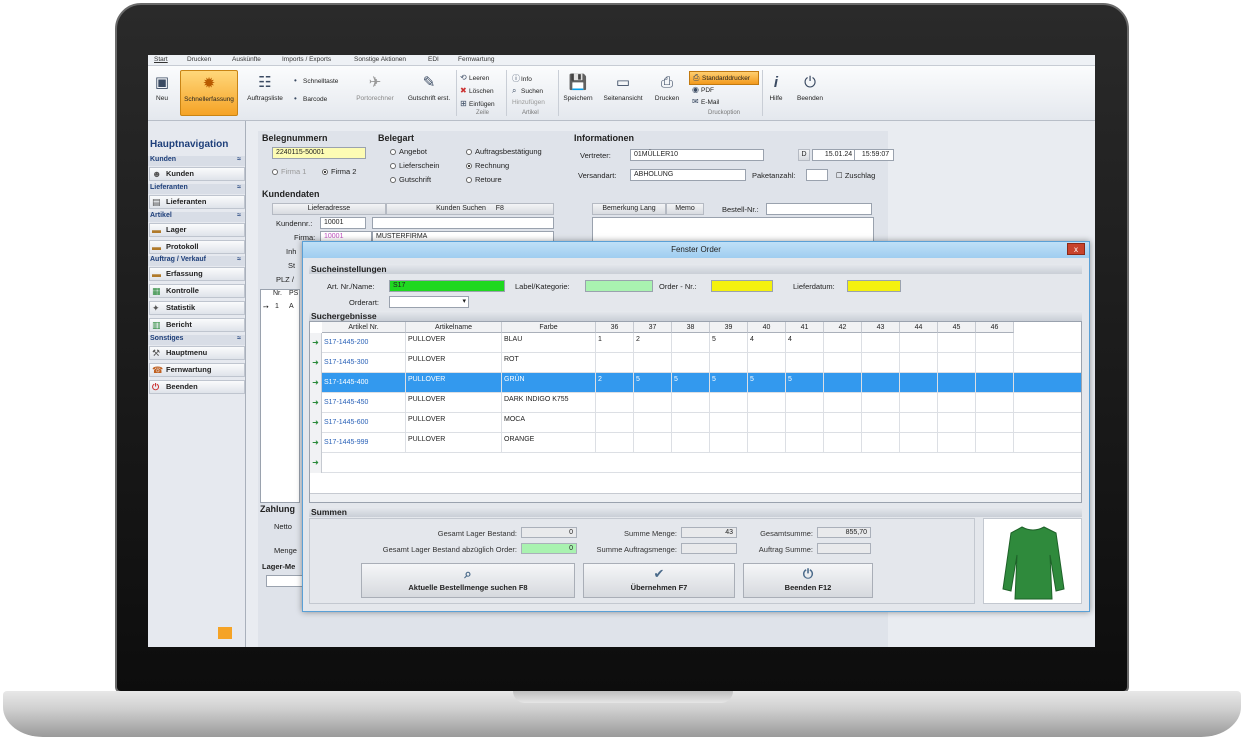 The width and height of the screenshot is (1244, 744). Describe the element at coordinates (549, 363) in the screenshot. I see `table-cell: ROT` at that location.